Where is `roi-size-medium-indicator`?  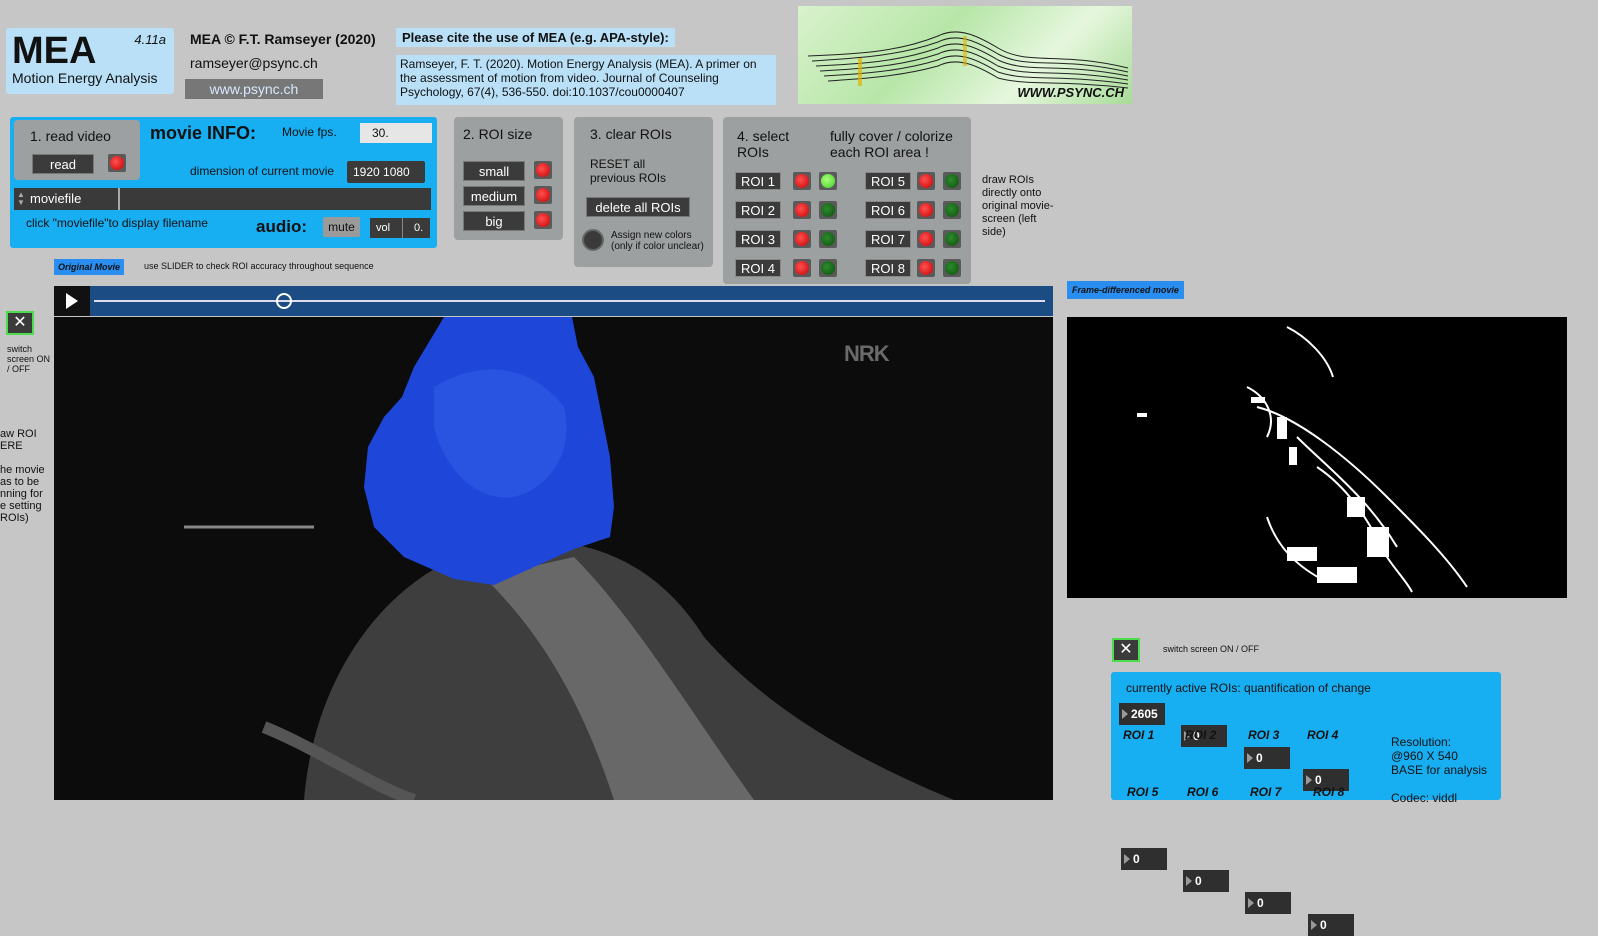 roi-size-medium-indicator is located at coordinates (543, 195).